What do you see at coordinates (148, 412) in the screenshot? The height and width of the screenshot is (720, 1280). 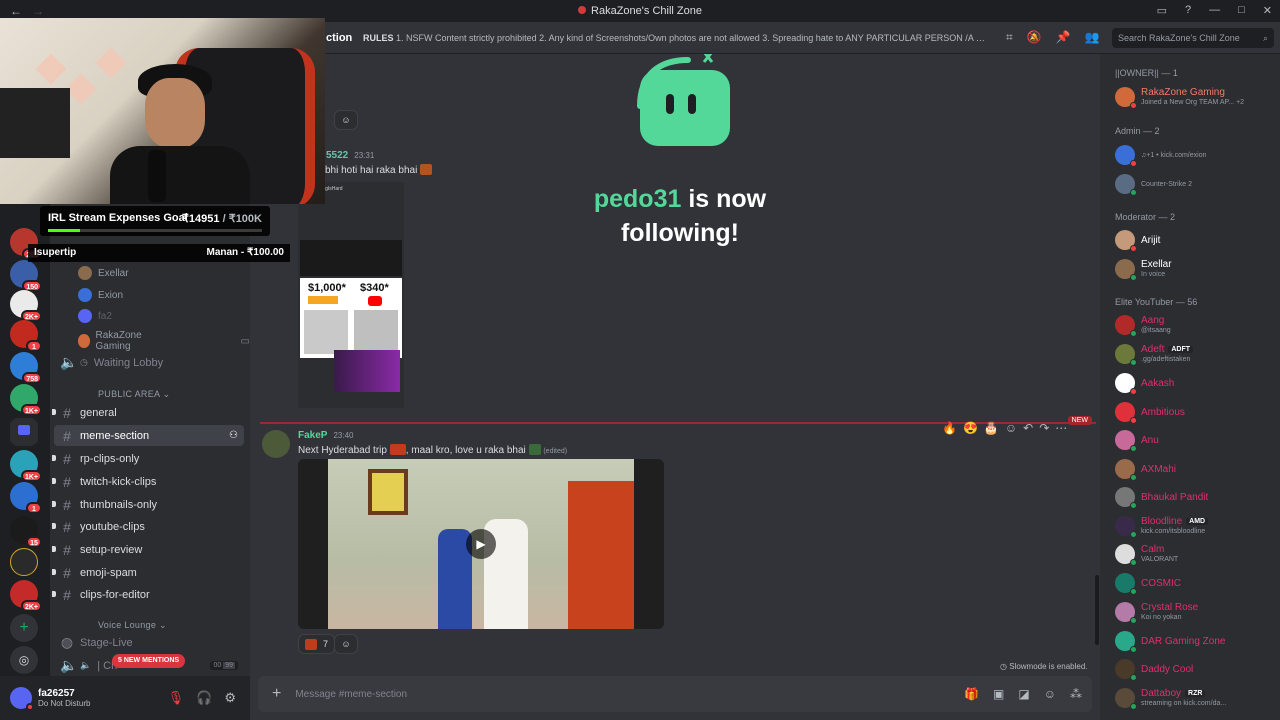 I see `channel-general: # general` at bounding box center [148, 412].